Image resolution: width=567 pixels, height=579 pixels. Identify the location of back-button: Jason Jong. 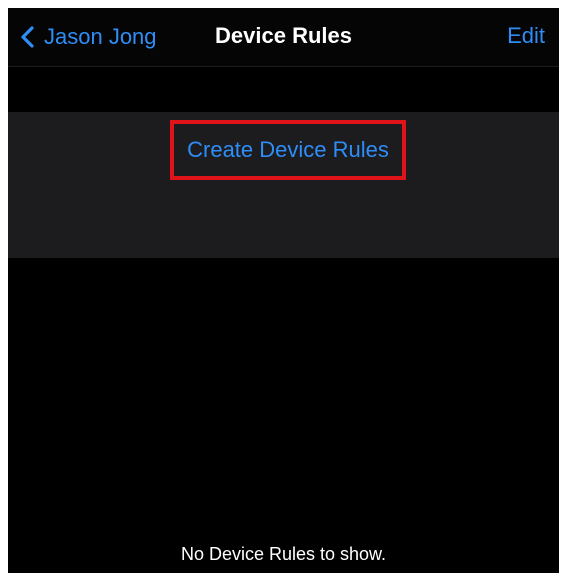
(88, 37).